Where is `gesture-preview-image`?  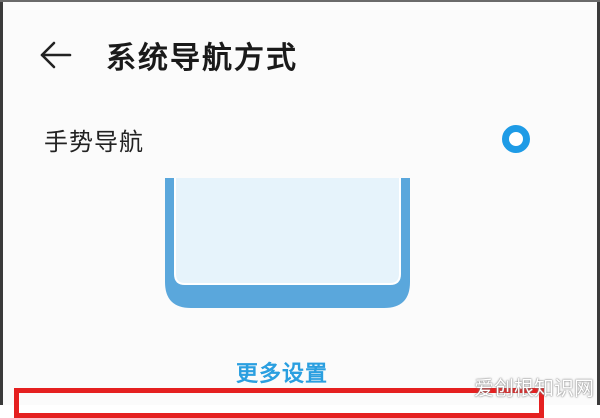 gesture-preview-image is located at coordinates (287, 244).